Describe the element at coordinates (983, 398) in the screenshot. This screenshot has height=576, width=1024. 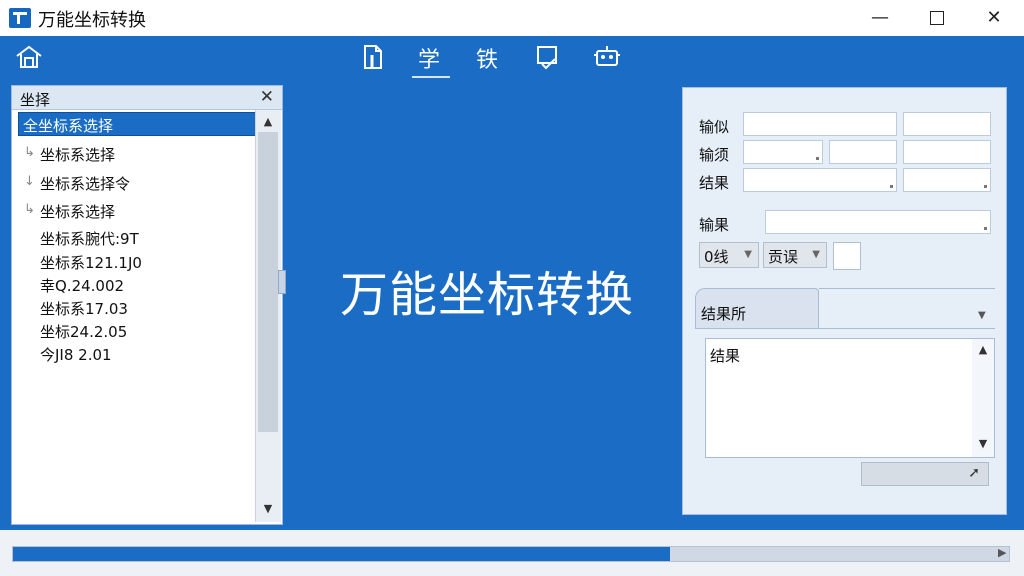
I see `result-scrollbar: ▲ ▼` at that location.